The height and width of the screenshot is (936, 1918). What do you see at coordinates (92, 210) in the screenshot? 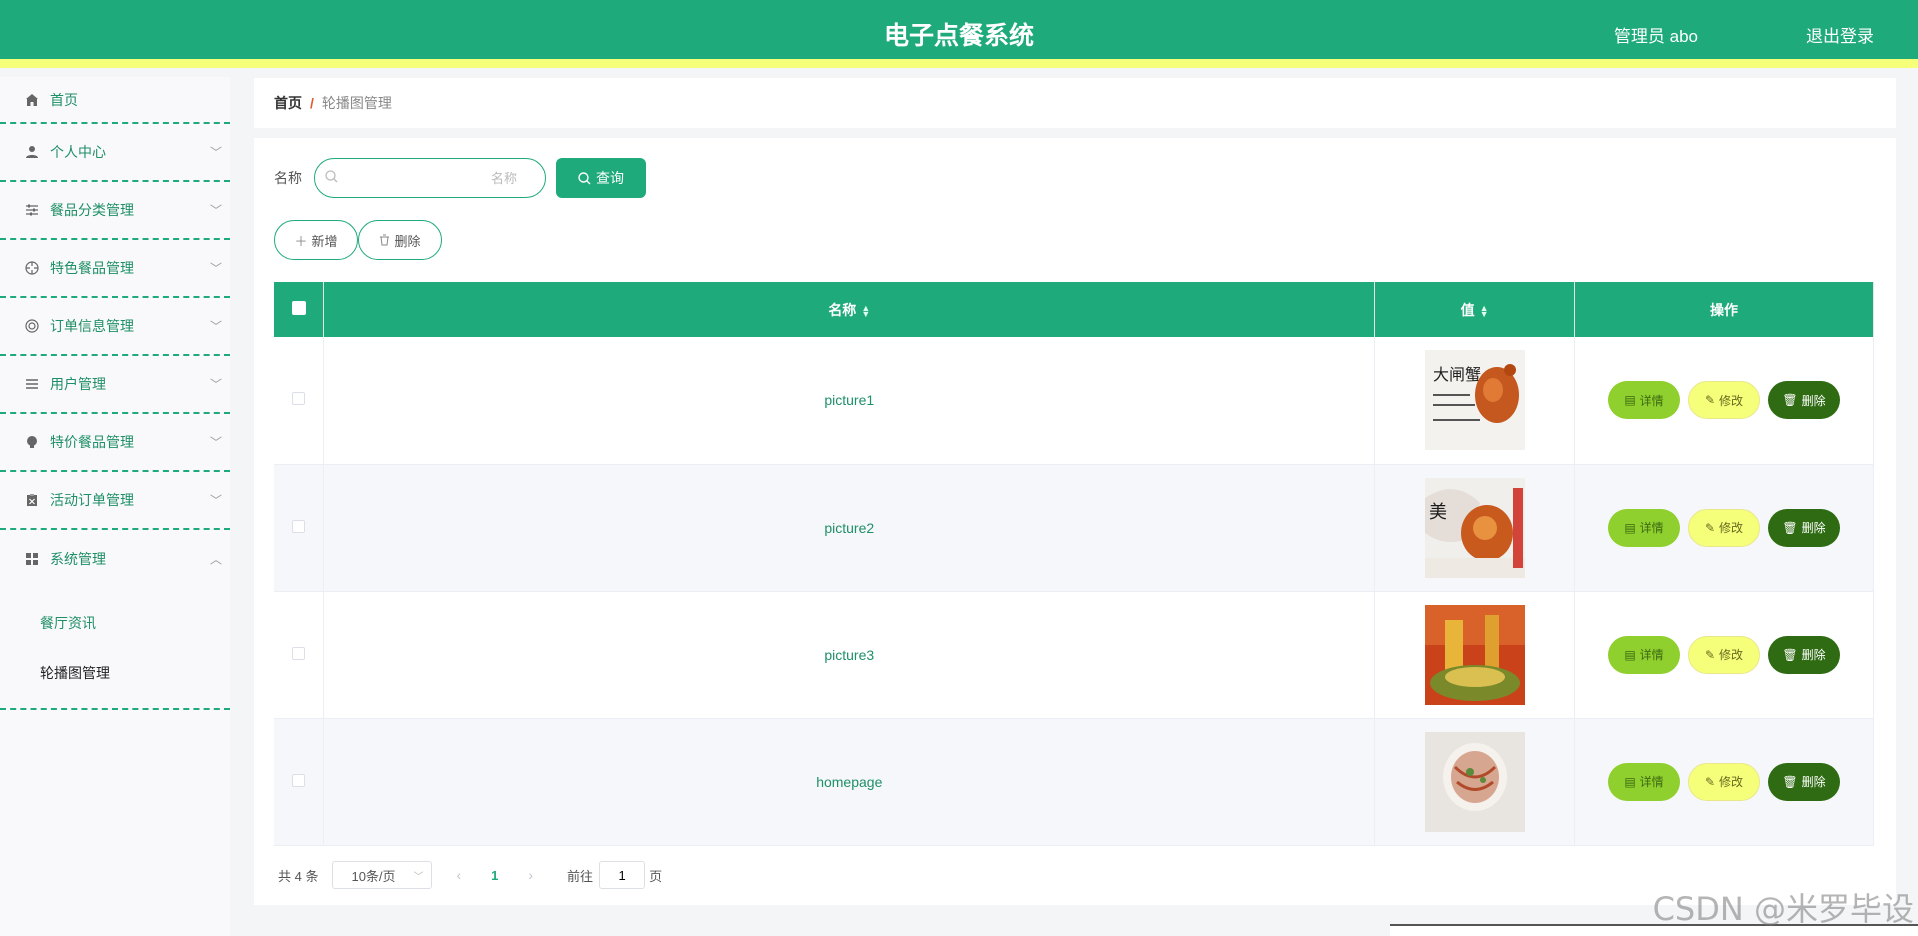
I see `sidebar-item-label: 餐品分类管理` at bounding box center [92, 210].